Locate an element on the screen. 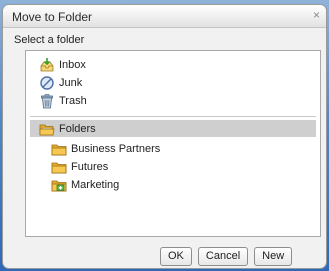 This screenshot has height=271, width=329. folder-label: Trash is located at coordinates (73, 100).